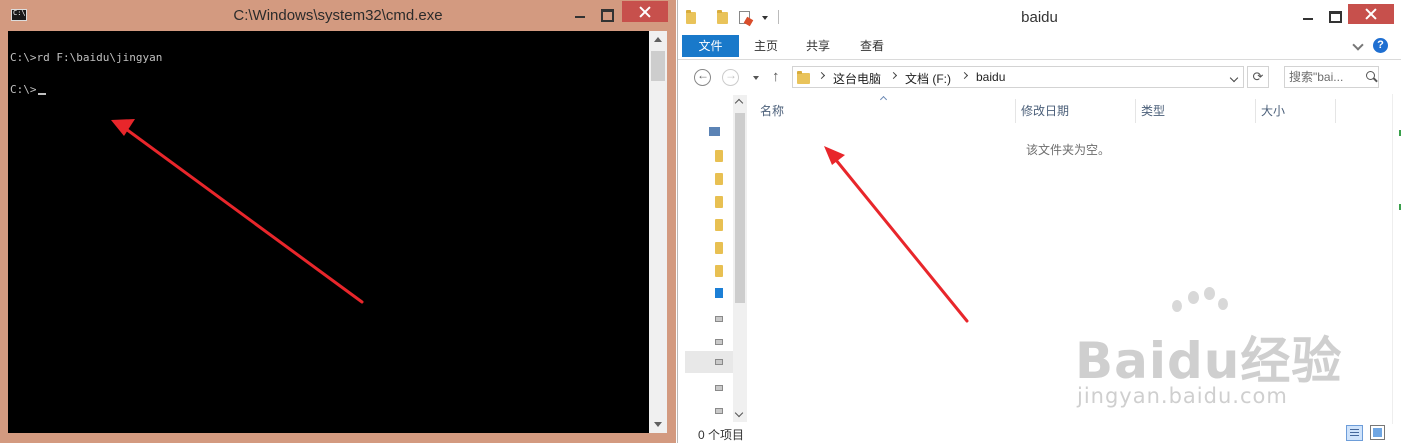 This screenshot has width=1401, height=443. Describe the element at coordinates (990, 77) in the screenshot. I see `breadcrumb-folder: baidu` at that location.